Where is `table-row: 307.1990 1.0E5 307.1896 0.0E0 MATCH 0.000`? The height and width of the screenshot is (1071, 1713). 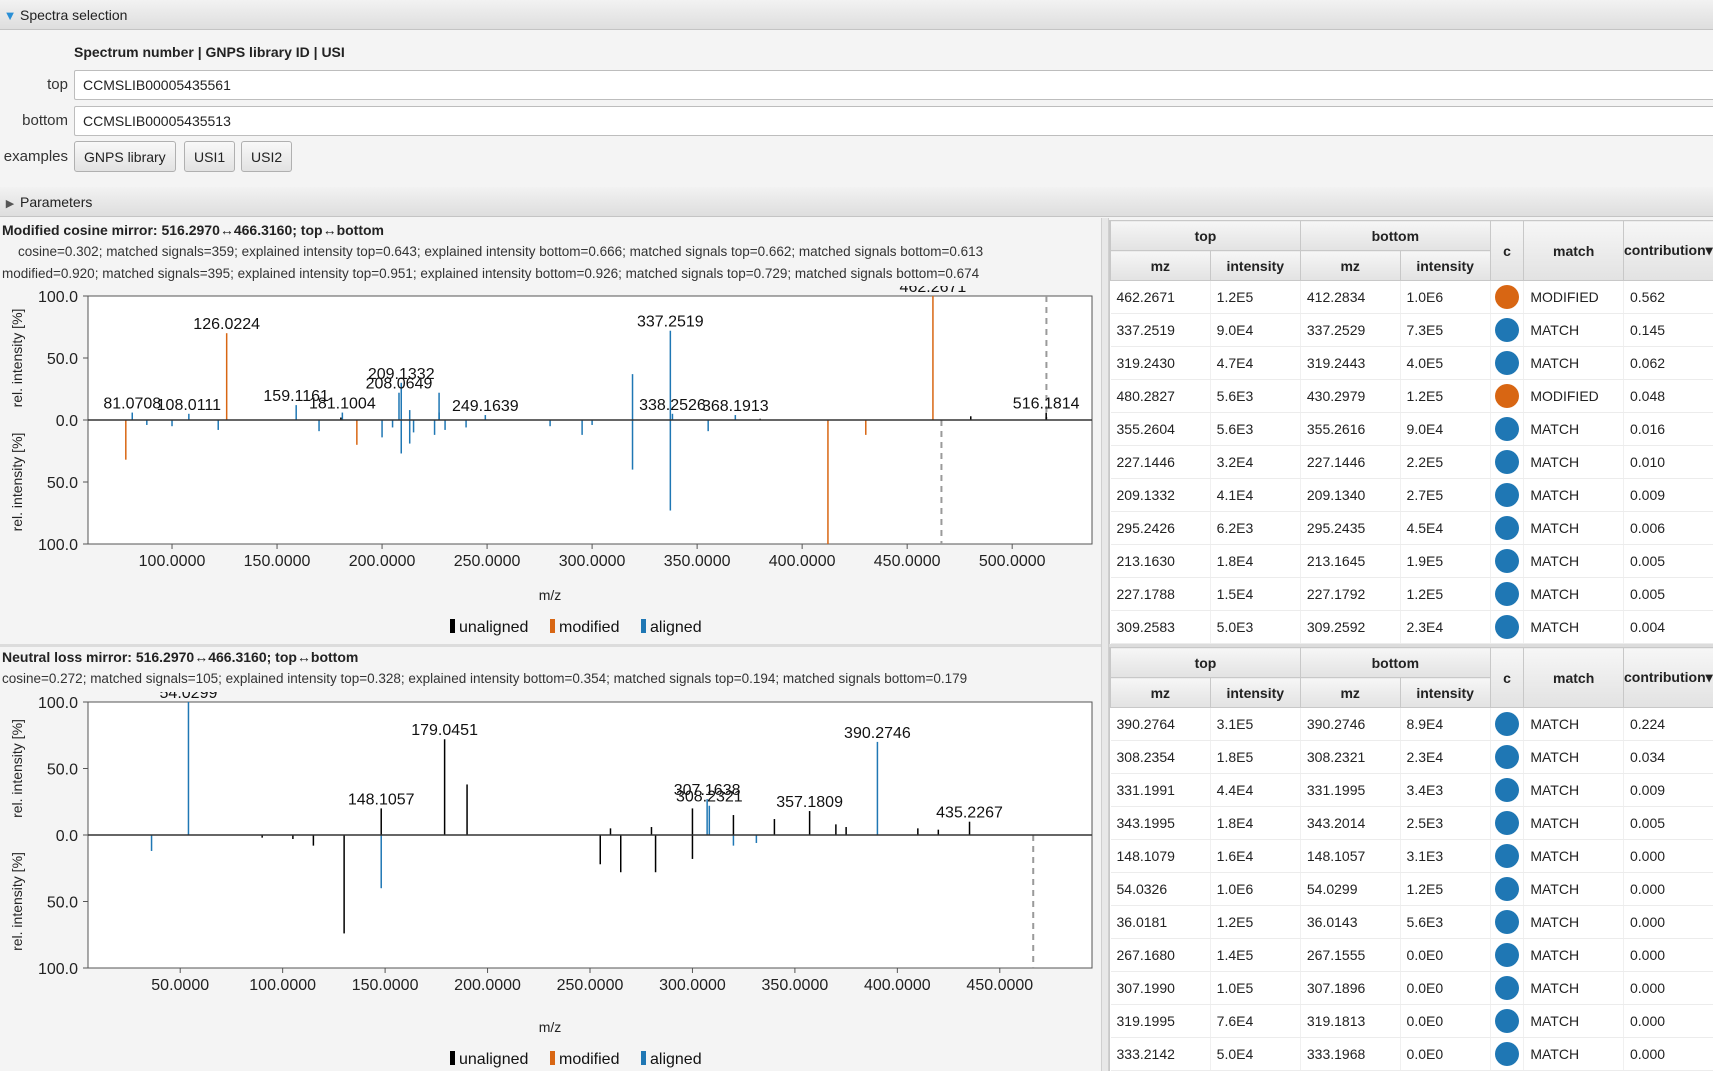 table-row: 307.1990 1.0E5 307.1896 0.0E0 MATCH 0.000 is located at coordinates (1411, 988).